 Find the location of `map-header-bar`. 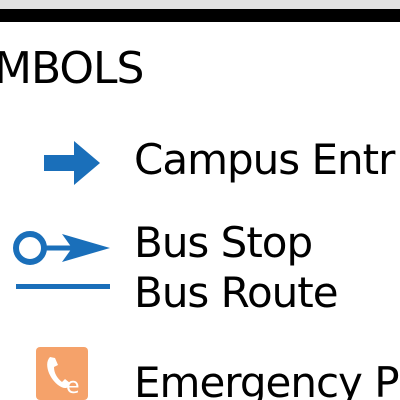

map-header-bar is located at coordinates (200, 15).